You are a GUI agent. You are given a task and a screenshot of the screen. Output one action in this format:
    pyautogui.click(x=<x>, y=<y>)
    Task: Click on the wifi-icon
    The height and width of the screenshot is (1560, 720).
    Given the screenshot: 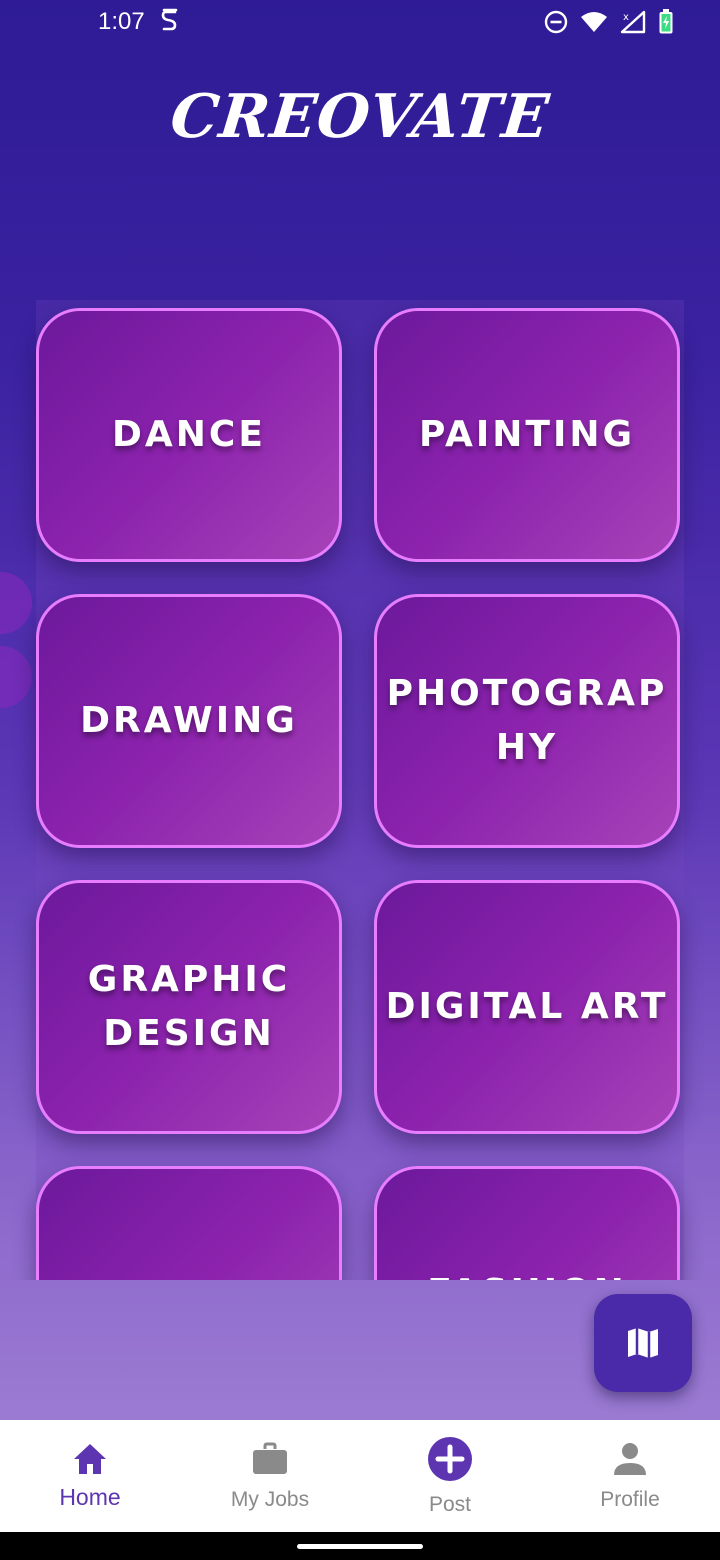 What is the action you would take?
    pyautogui.click(x=594, y=22)
    